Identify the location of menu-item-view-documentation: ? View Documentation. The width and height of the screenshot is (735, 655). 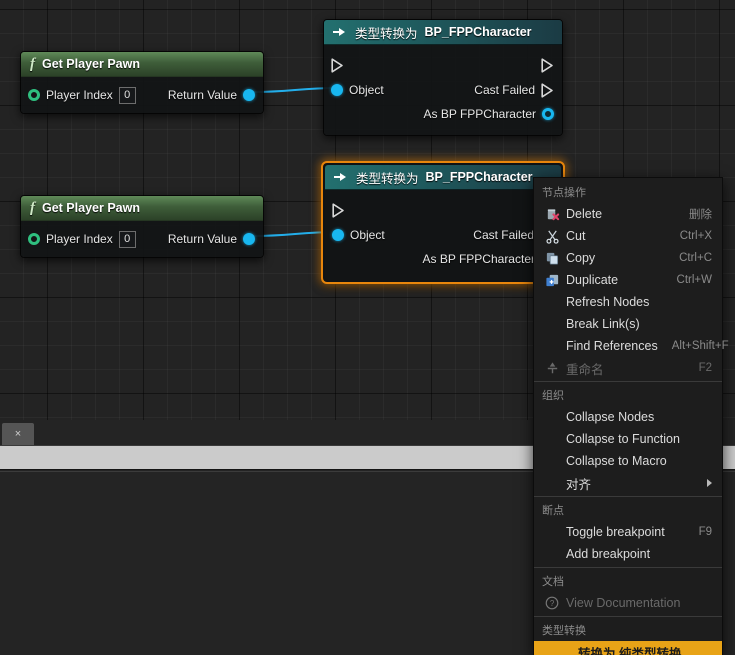
(628, 603).